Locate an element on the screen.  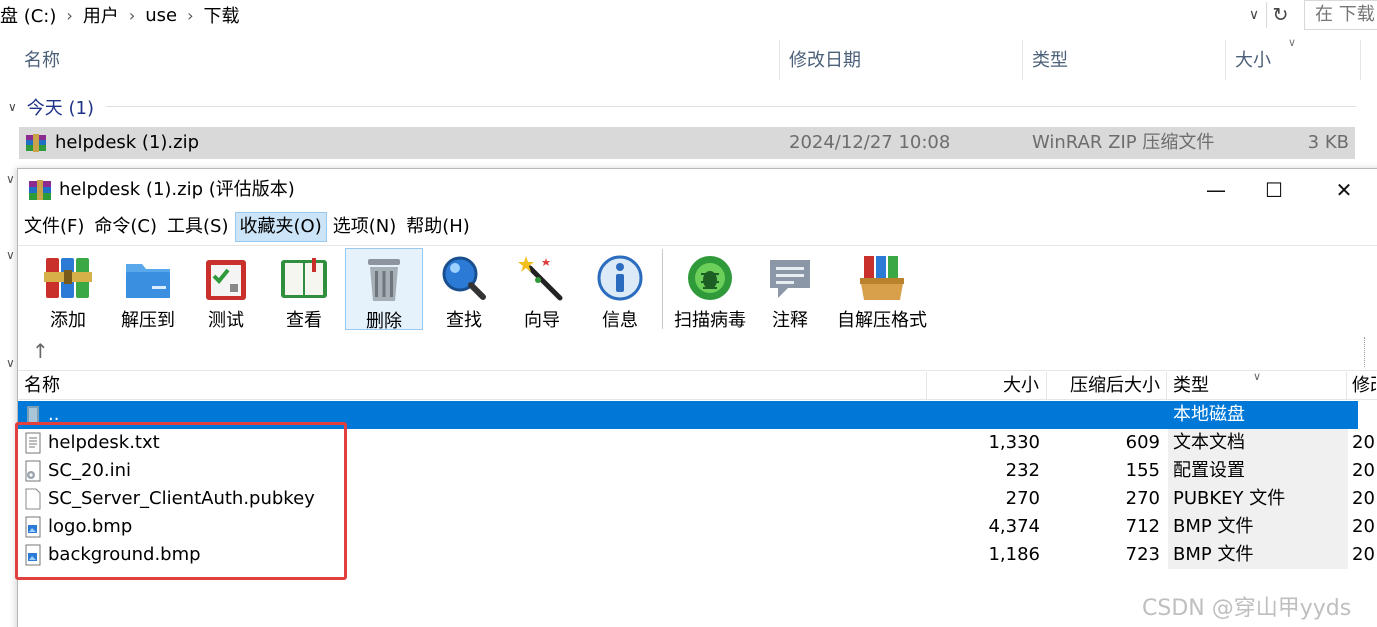
winrar-app-icon is located at coordinates (40, 190).